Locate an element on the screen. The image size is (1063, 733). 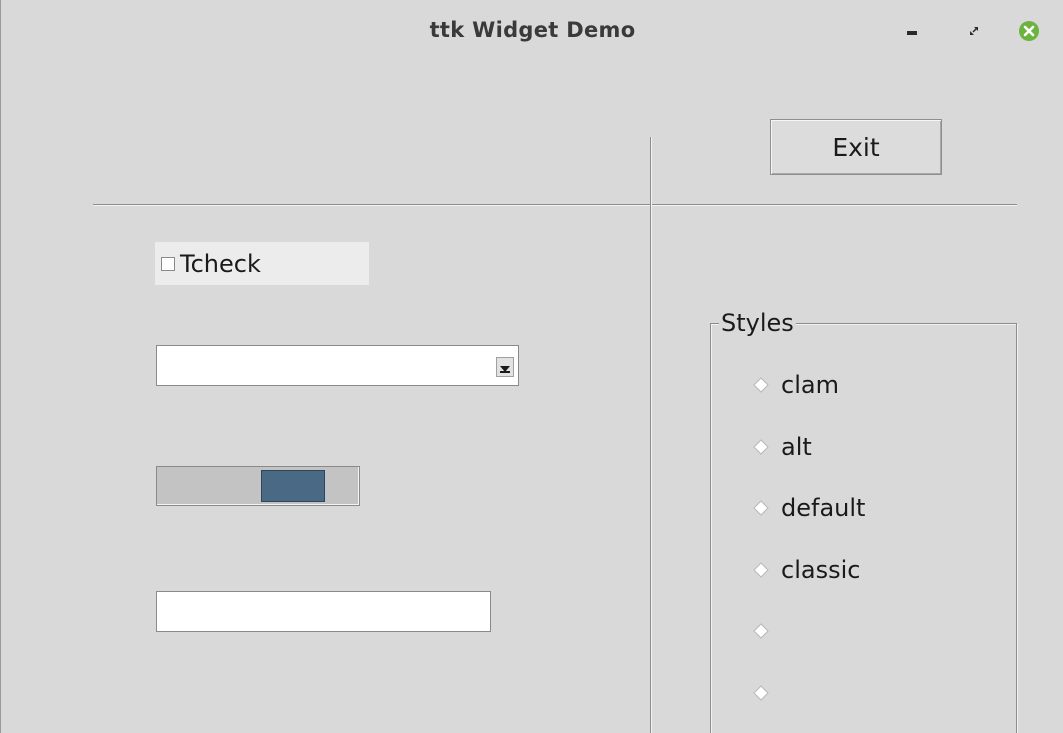
slider-thumb is located at coordinates (293, 486).